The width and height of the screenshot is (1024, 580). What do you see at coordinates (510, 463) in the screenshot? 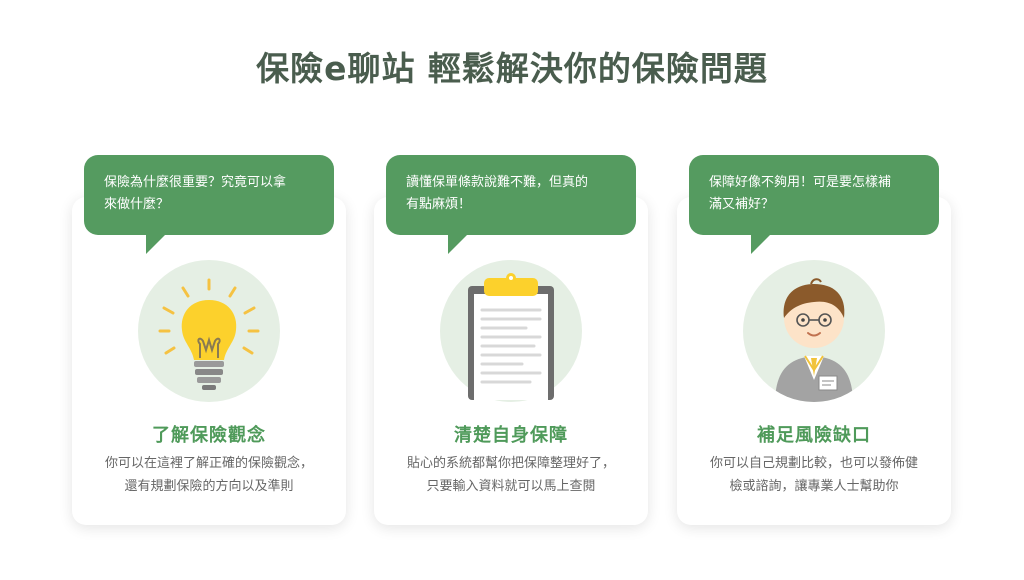
I see `desc-line: 貼心的系統都幫你把保障整理好了，` at bounding box center [510, 463].